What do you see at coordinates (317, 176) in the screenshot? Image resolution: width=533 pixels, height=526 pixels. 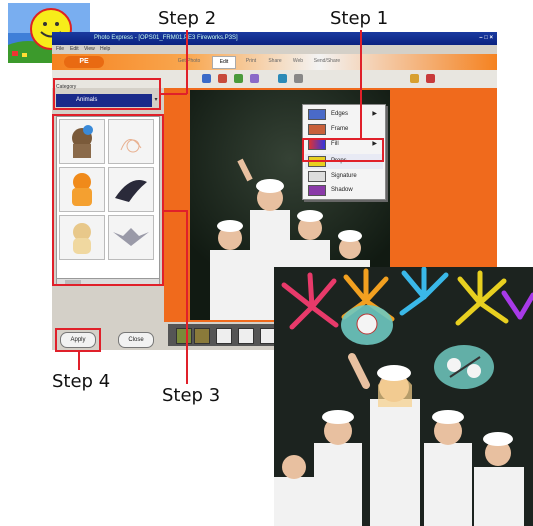 I see `signature-icon` at bounding box center [317, 176].